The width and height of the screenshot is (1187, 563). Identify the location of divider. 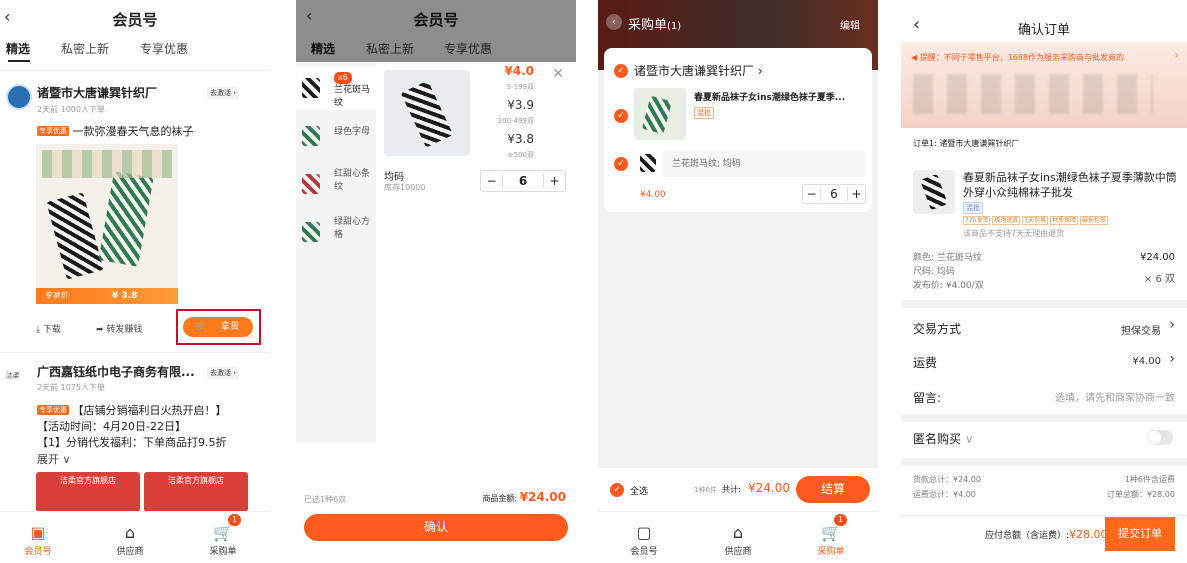
(135, 352).